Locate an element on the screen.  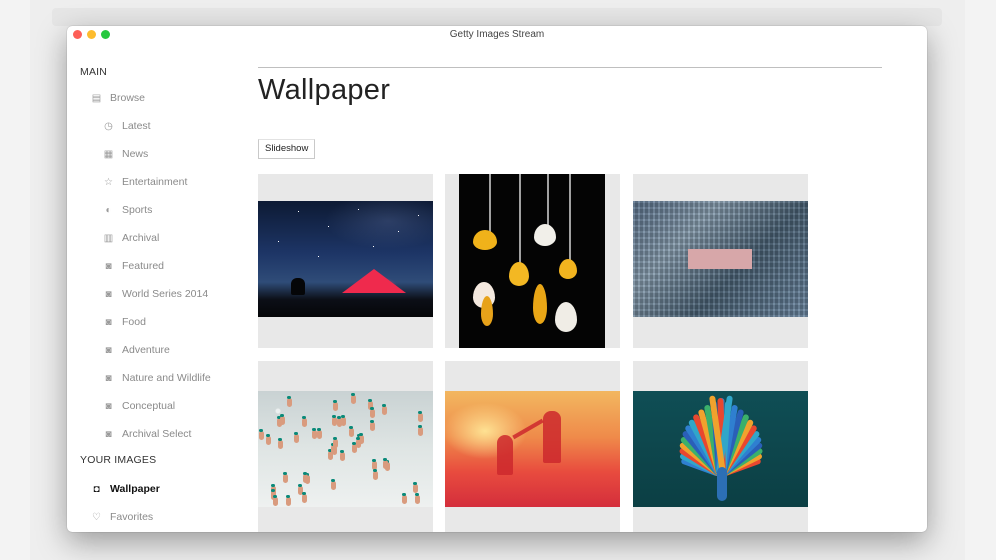
night-sky-tent-image is located at coordinates (345, 259).